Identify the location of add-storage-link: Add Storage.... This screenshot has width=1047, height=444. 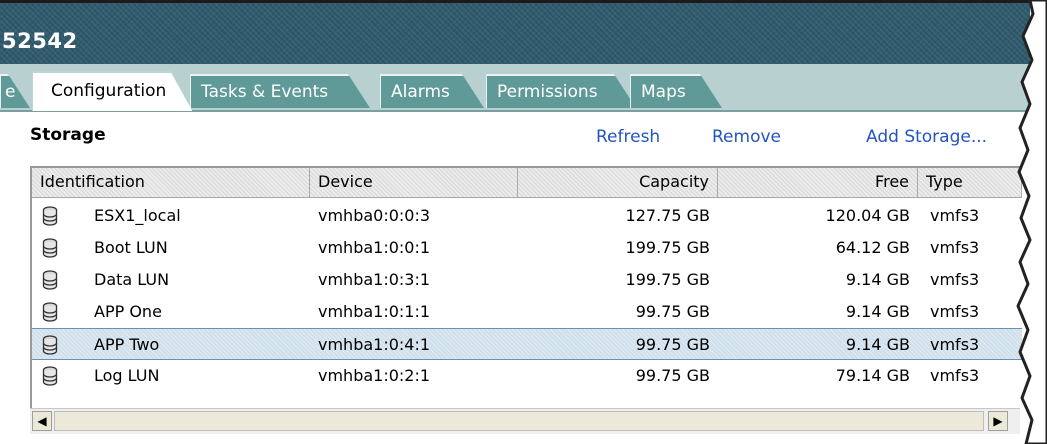
(926, 137).